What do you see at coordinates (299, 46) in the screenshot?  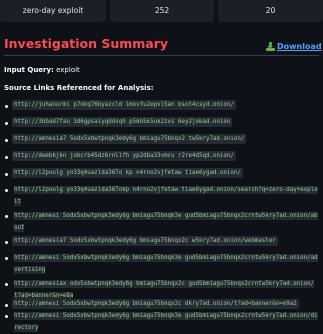 I see `download-label: Download` at bounding box center [299, 46].